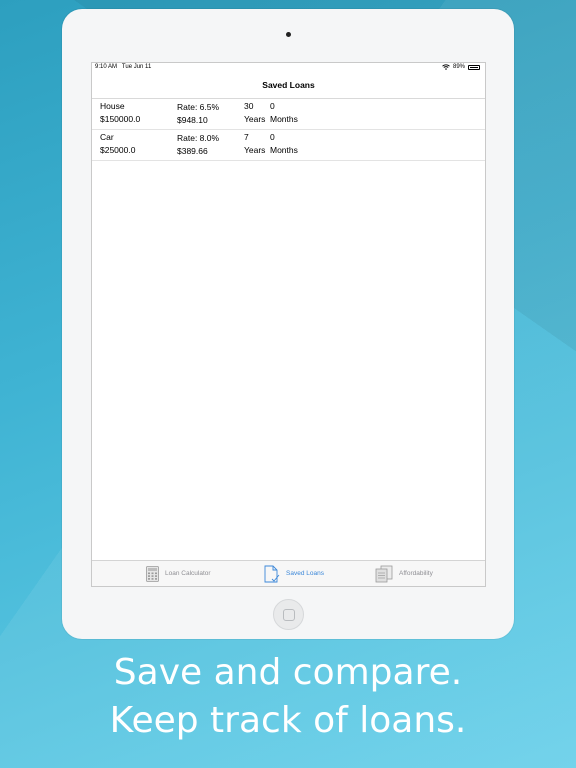  I want to click on tab-affordability: Affordability, so click(404, 573).